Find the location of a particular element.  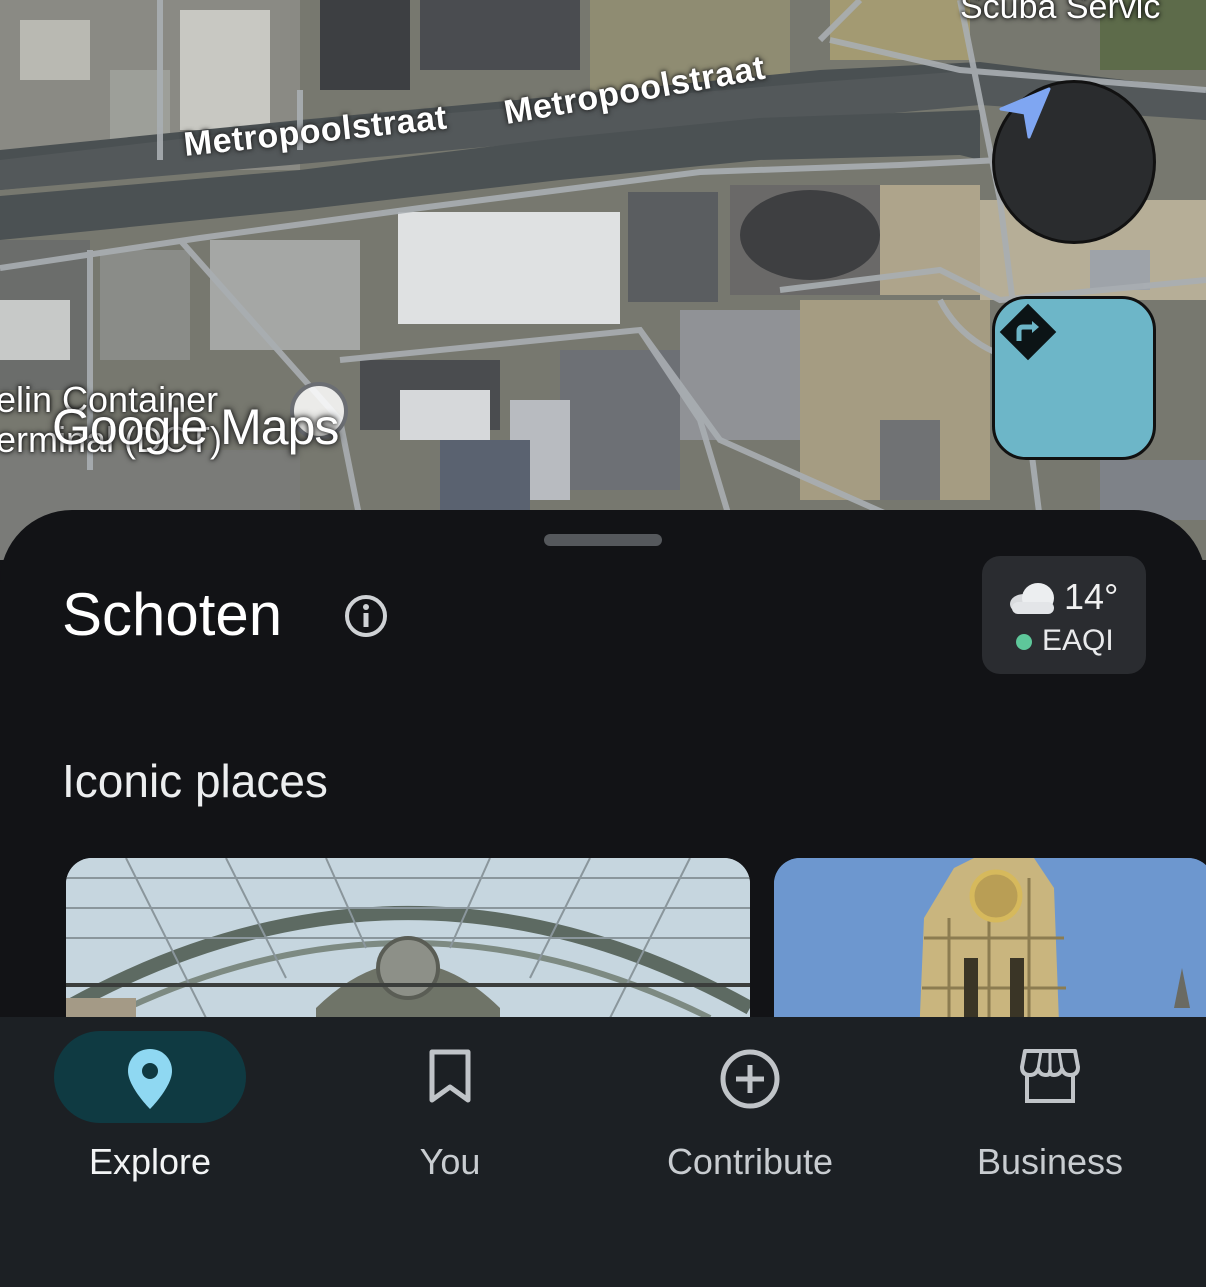

info-icon is located at coordinates (366, 618).